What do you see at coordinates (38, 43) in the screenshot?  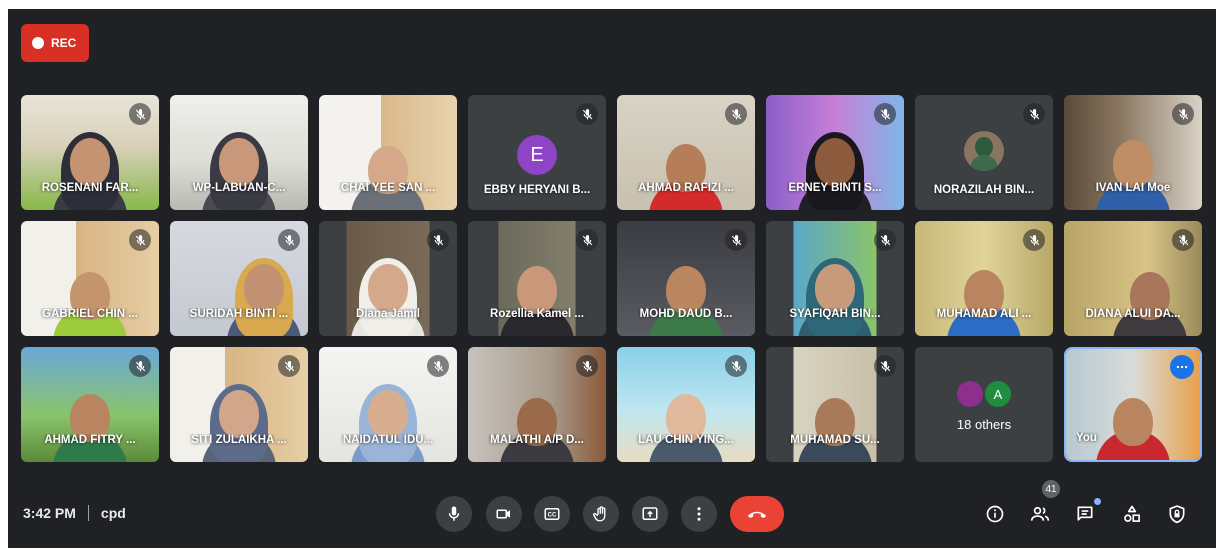 I see `record-dot-icon` at bounding box center [38, 43].